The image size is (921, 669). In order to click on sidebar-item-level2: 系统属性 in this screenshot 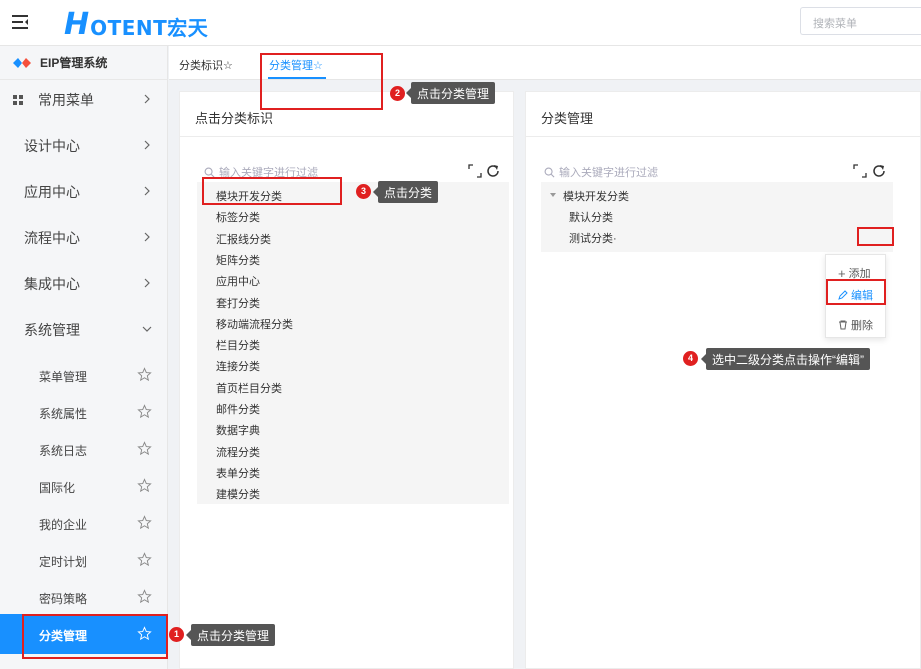, I will do `click(84, 412)`.